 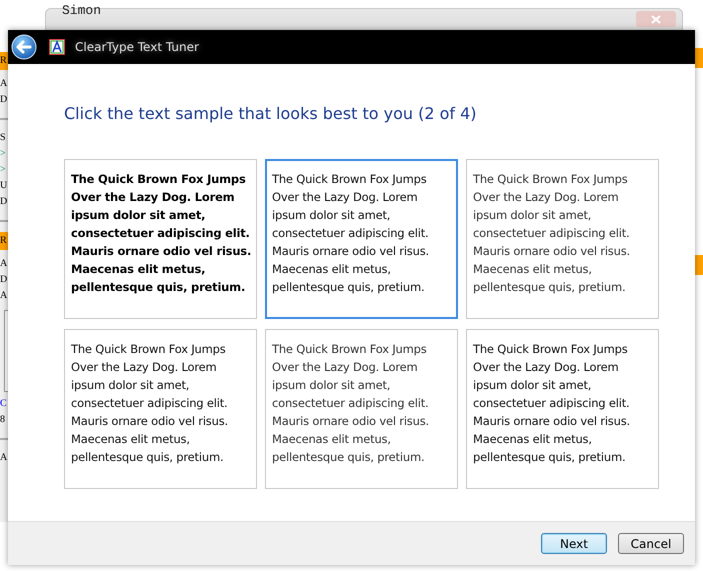 I want to click on page-text: U, so click(x=4, y=186).